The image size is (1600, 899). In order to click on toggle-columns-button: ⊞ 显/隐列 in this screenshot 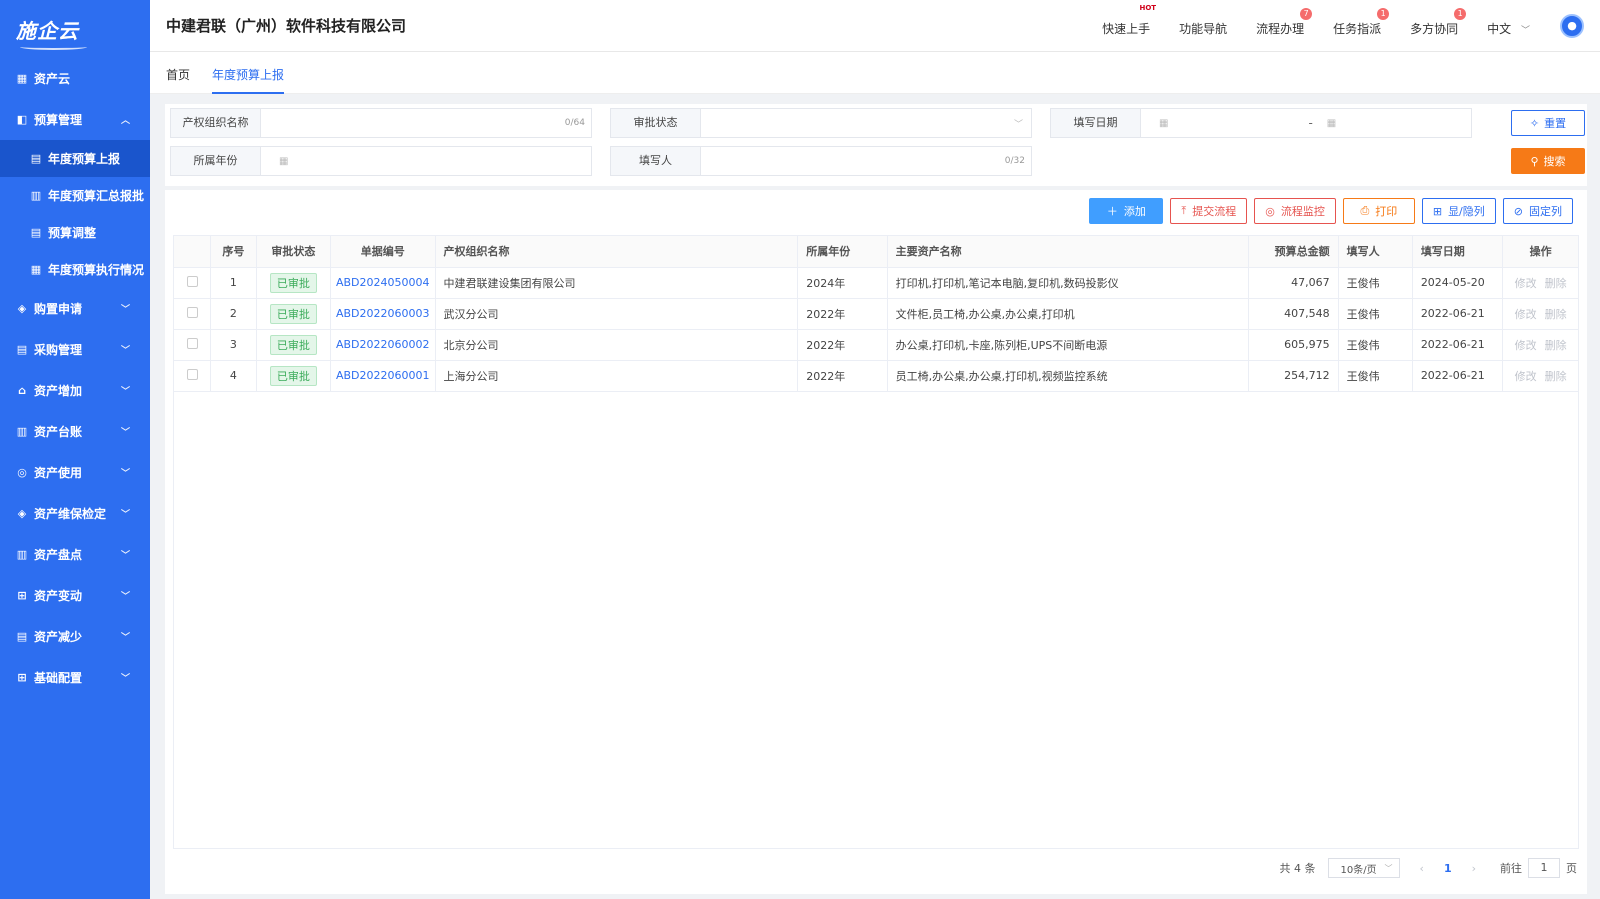, I will do `click(1458, 211)`.